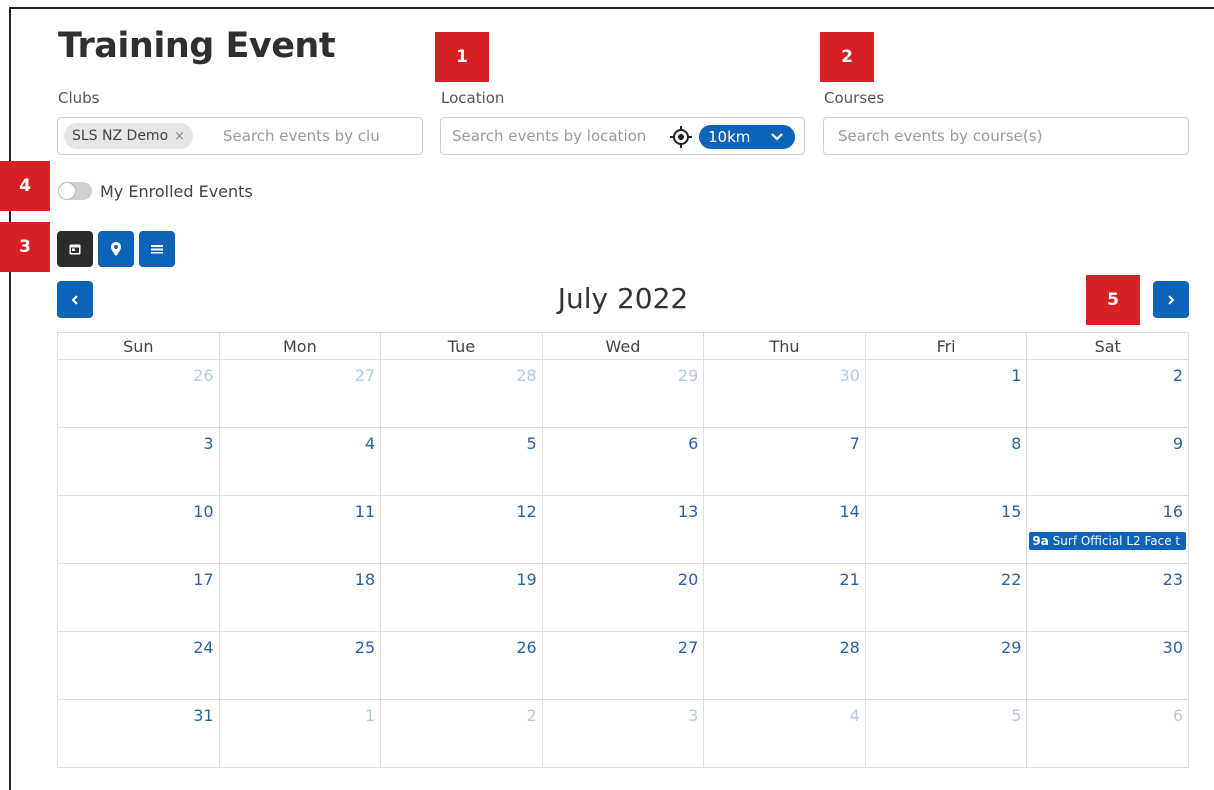 Image resolution: width=1214 pixels, height=790 pixels. What do you see at coordinates (623, 597) in the screenshot?
I see `calendar-day-cell: 20` at bounding box center [623, 597].